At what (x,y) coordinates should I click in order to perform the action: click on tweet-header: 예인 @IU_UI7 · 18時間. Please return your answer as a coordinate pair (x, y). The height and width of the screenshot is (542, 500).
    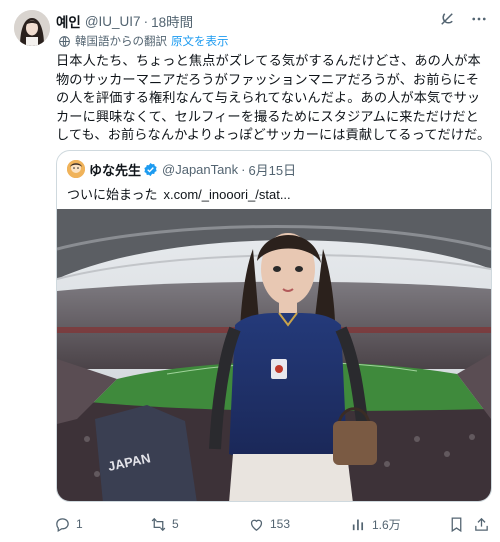
    Looking at the image, I should click on (124, 21).